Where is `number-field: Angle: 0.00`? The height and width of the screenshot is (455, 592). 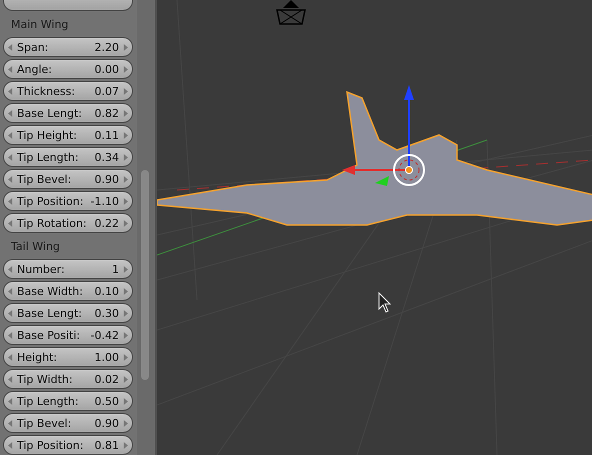 number-field: Angle: 0.00 is located at coordinates (68, 69).